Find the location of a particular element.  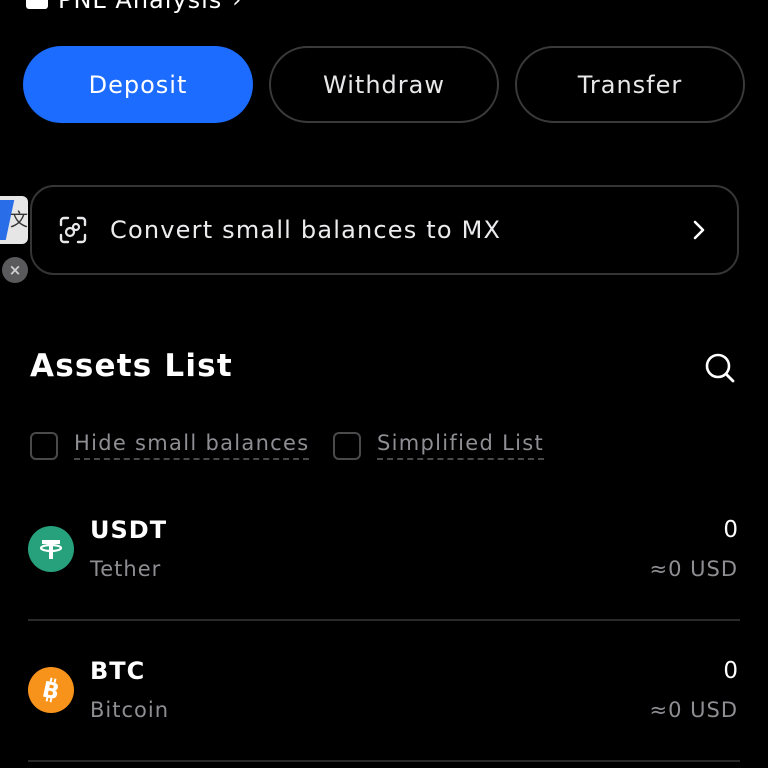

translate-widget: 文 is located at coordinates (14, 220).